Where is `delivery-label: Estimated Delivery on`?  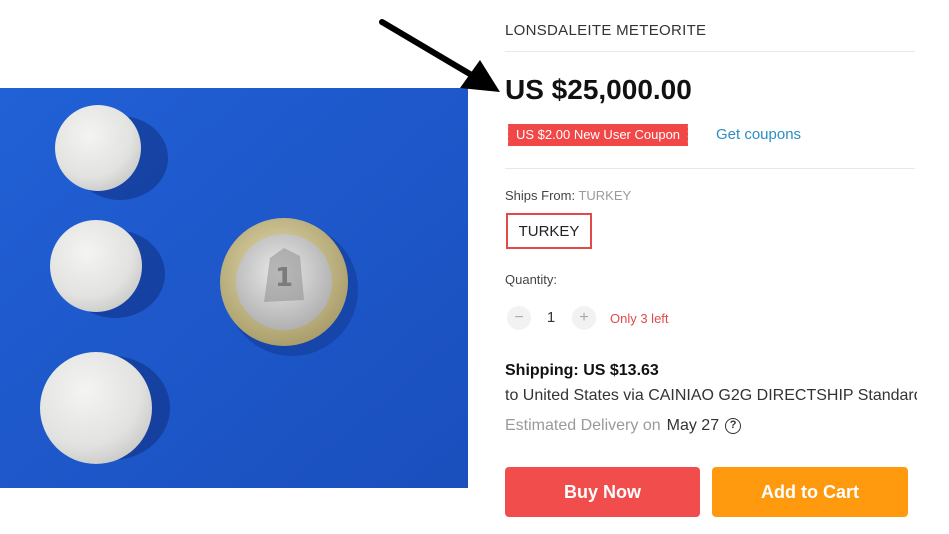 delivery-label: Estimated Delivery on is located at coordinates (583, 425).